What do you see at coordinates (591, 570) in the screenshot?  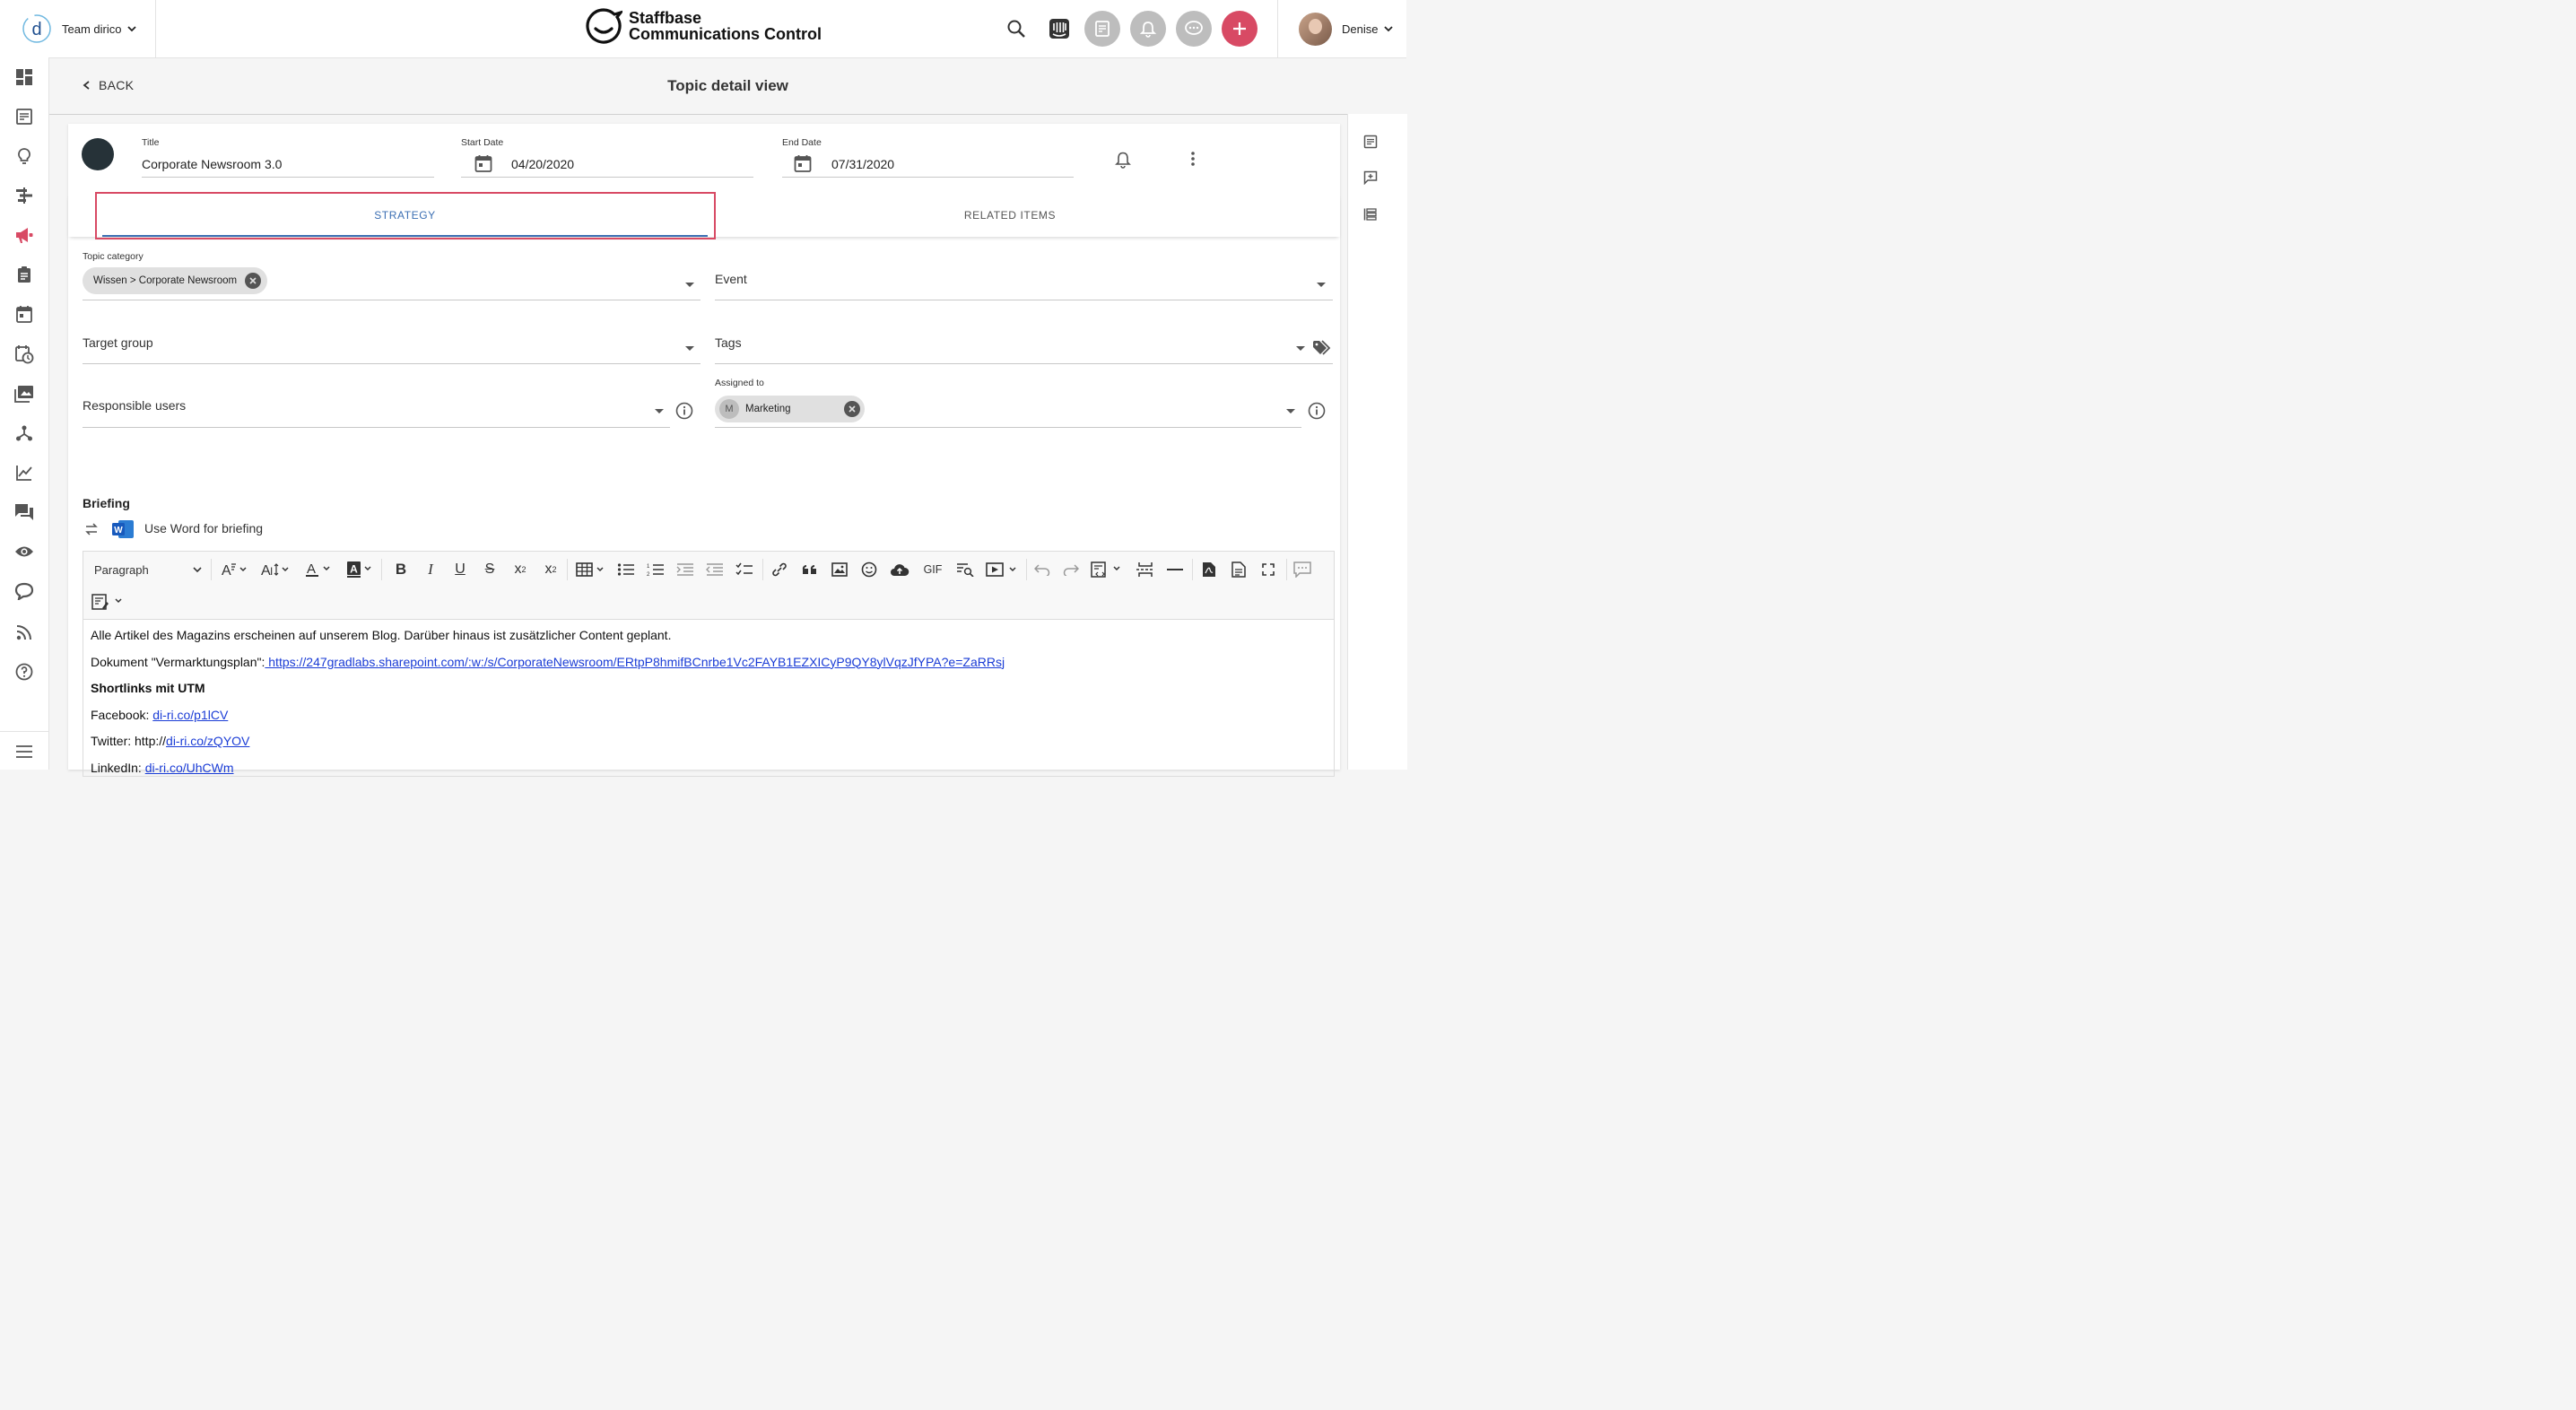 I see `table-icon` at bounding box center [591, 570].